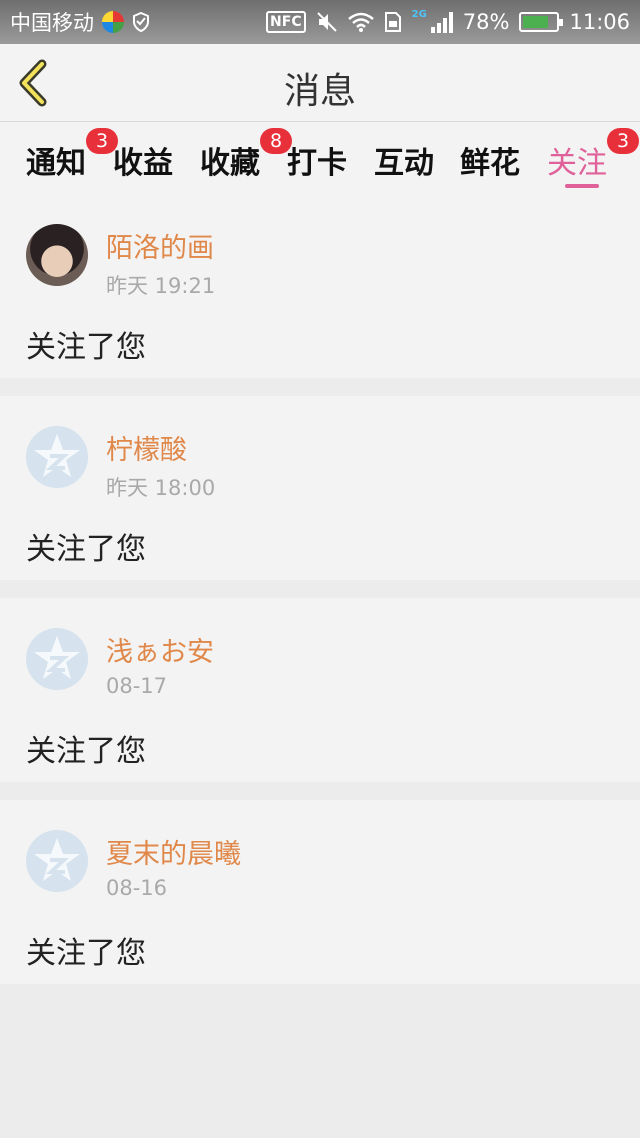  I want to click on user-name: 陌洛的画, so click(160, 245).